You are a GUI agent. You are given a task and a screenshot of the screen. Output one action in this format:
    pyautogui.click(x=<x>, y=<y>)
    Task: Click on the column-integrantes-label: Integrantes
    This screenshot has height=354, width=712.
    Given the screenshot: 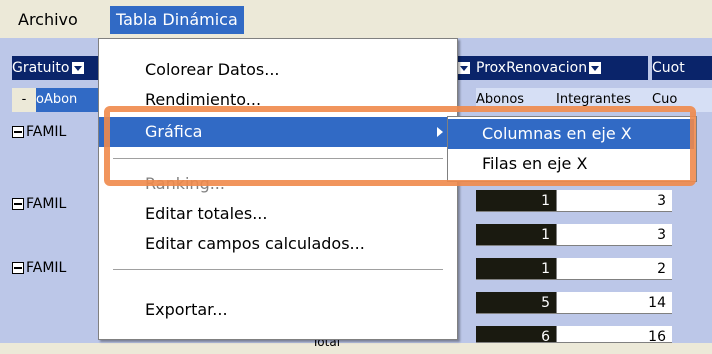 What is the action you would take?
    pyautogui.click(x=593, y=99)
    